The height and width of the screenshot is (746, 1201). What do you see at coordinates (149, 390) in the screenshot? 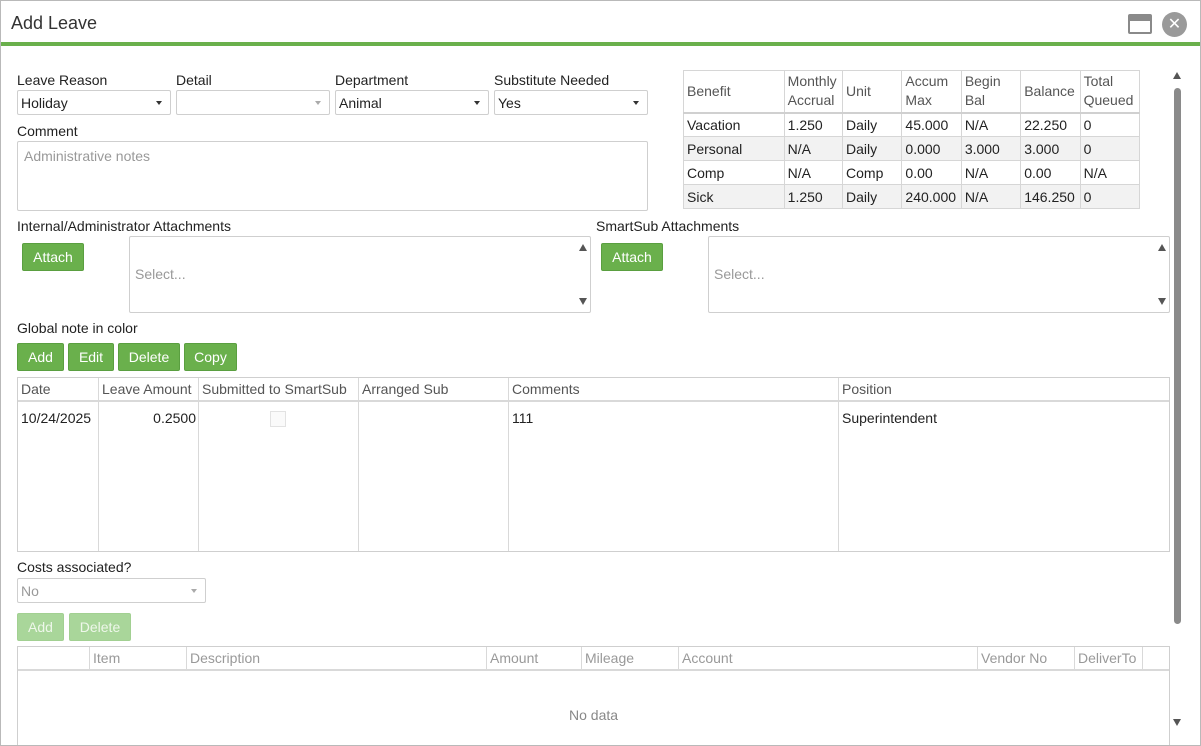
I see `leave-grid-header-cell: Leave Amount` at bounding box center [149, 390].